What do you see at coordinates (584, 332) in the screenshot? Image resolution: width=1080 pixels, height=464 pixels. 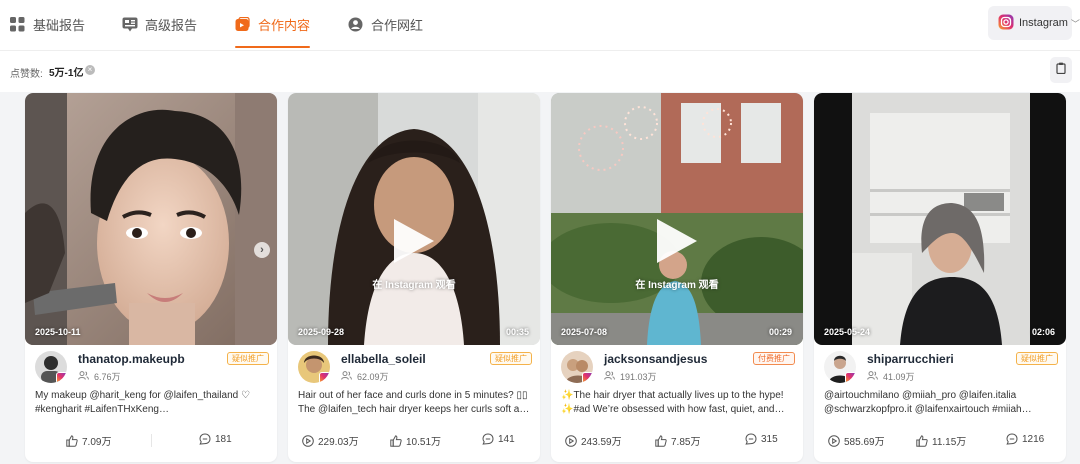 I see `post-date: 2025-07-08` at bounding box center [584, 332].